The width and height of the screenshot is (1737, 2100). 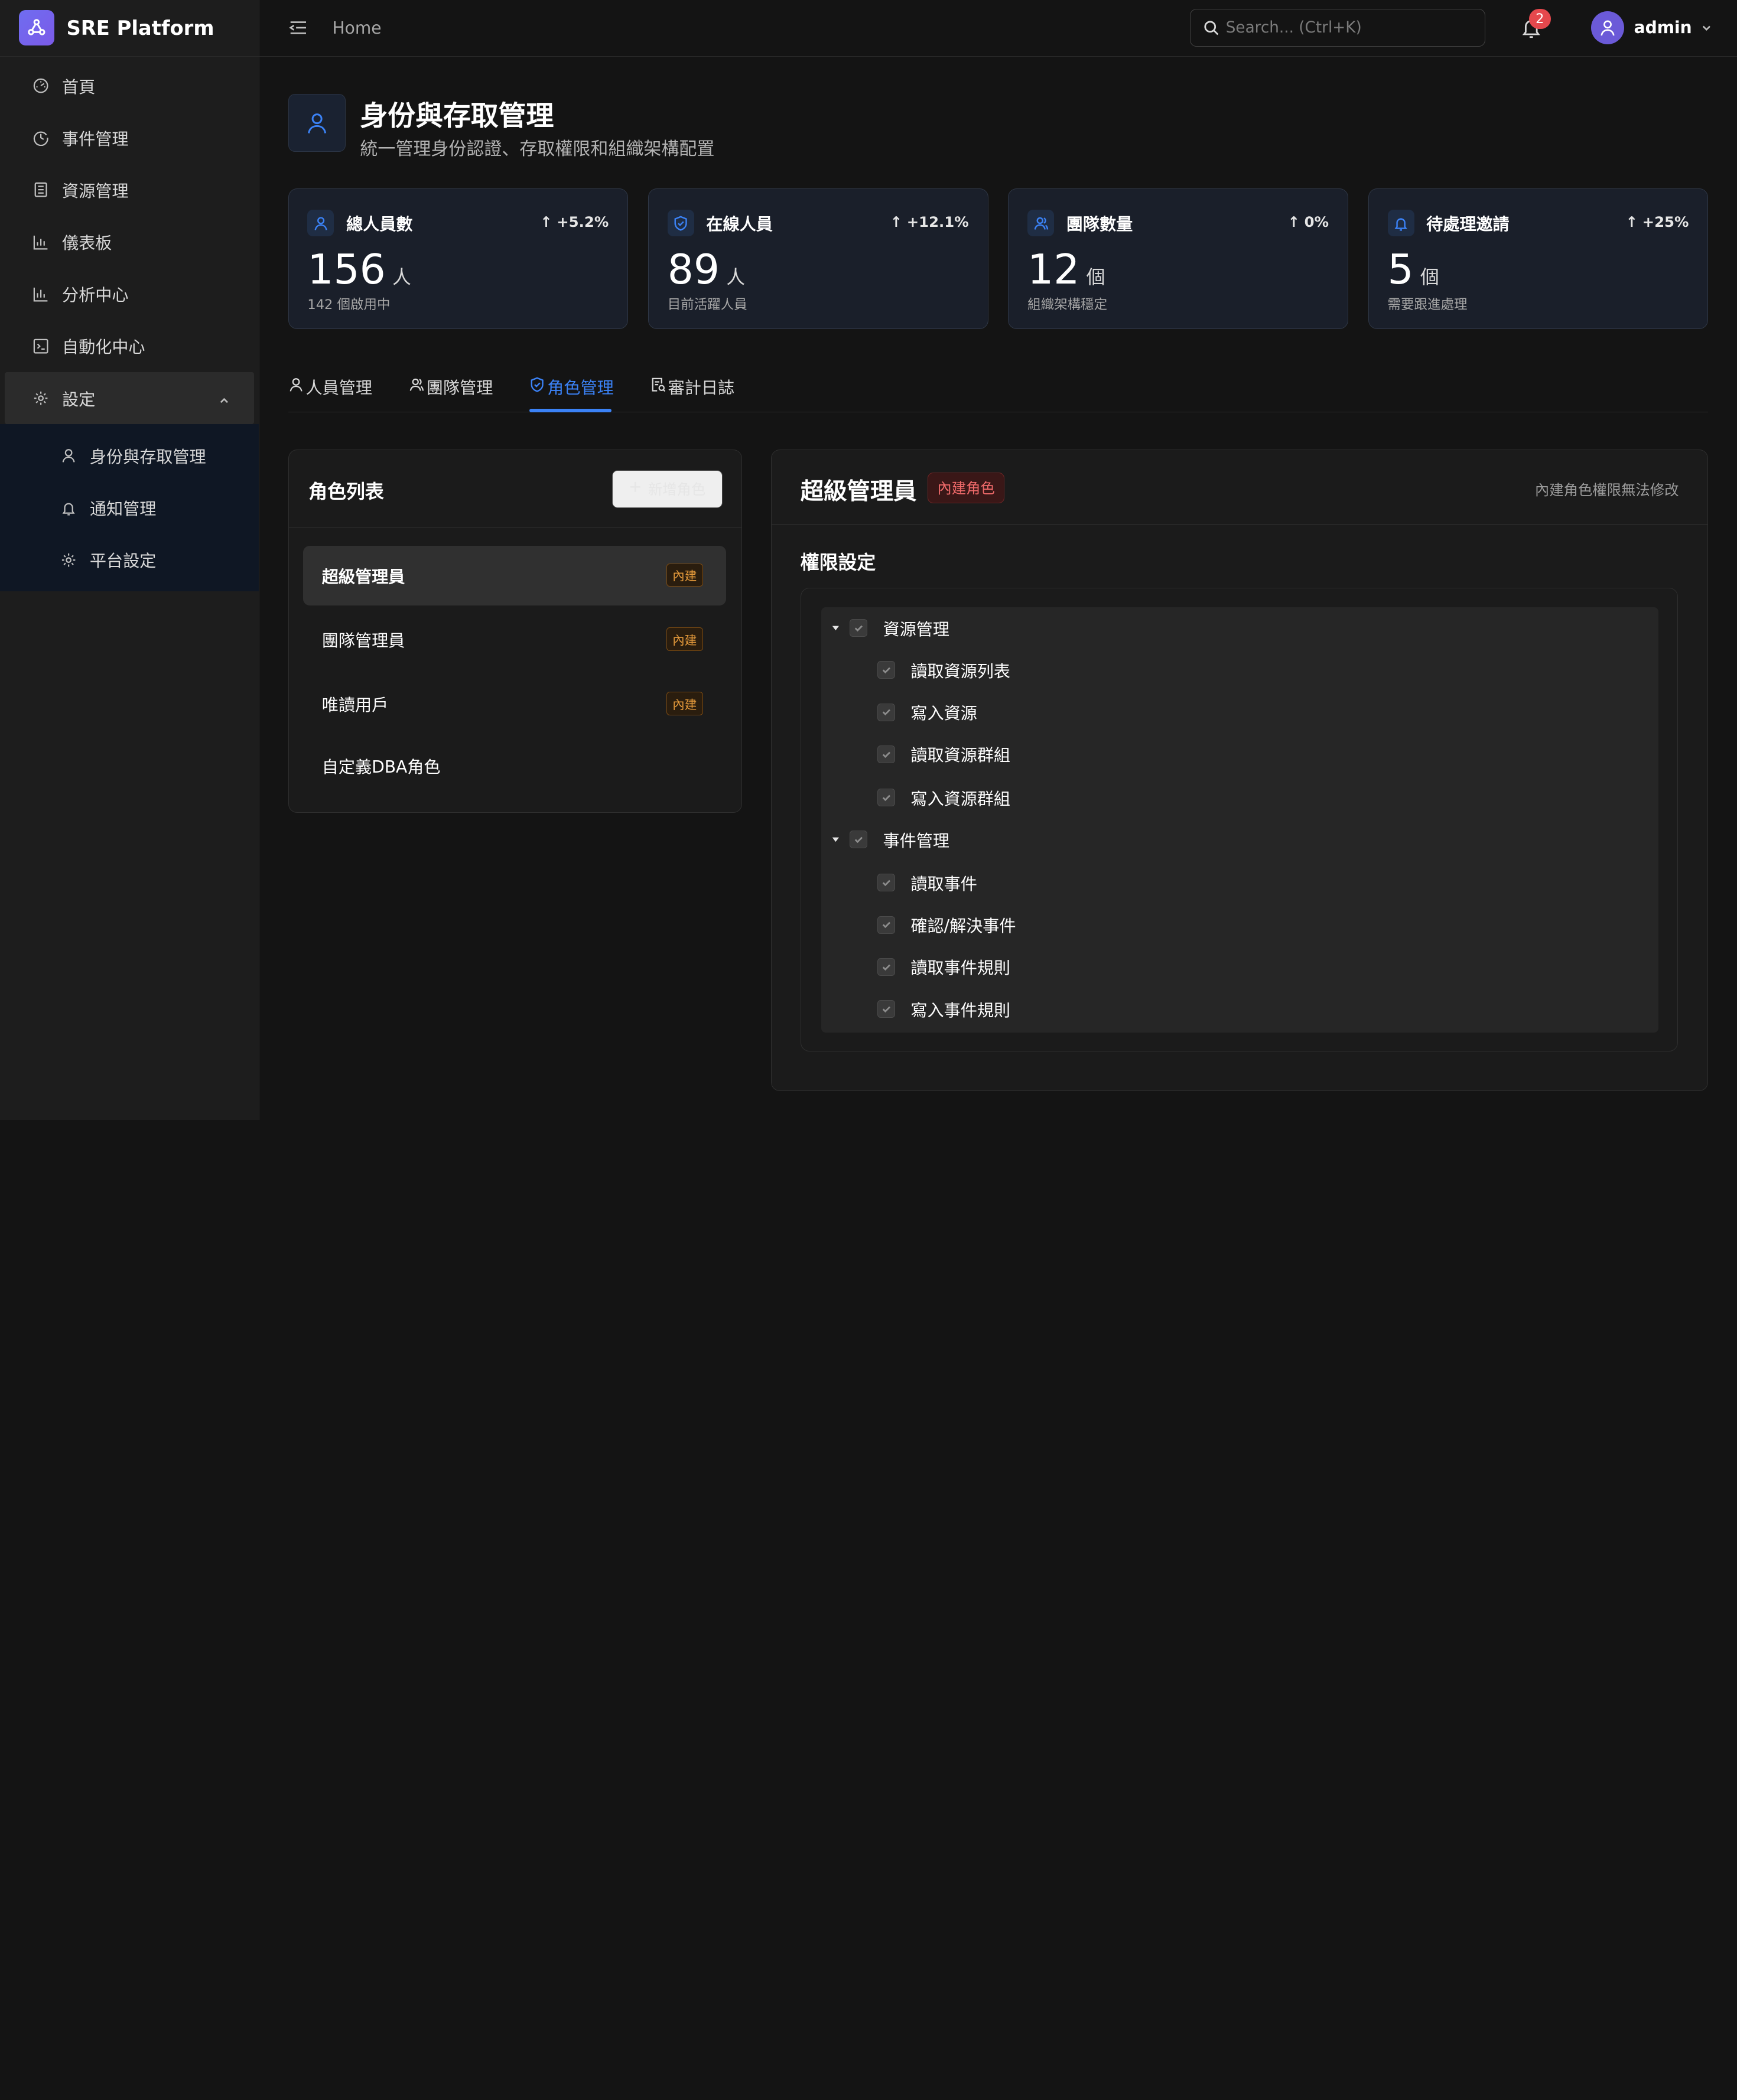 What do you see at coordinates (1240, 487) in the screenshot?
I see `role-detail-header: 超級管理員 內建角色 內建角色權限無法修改` at bounding box center [1240, 487].